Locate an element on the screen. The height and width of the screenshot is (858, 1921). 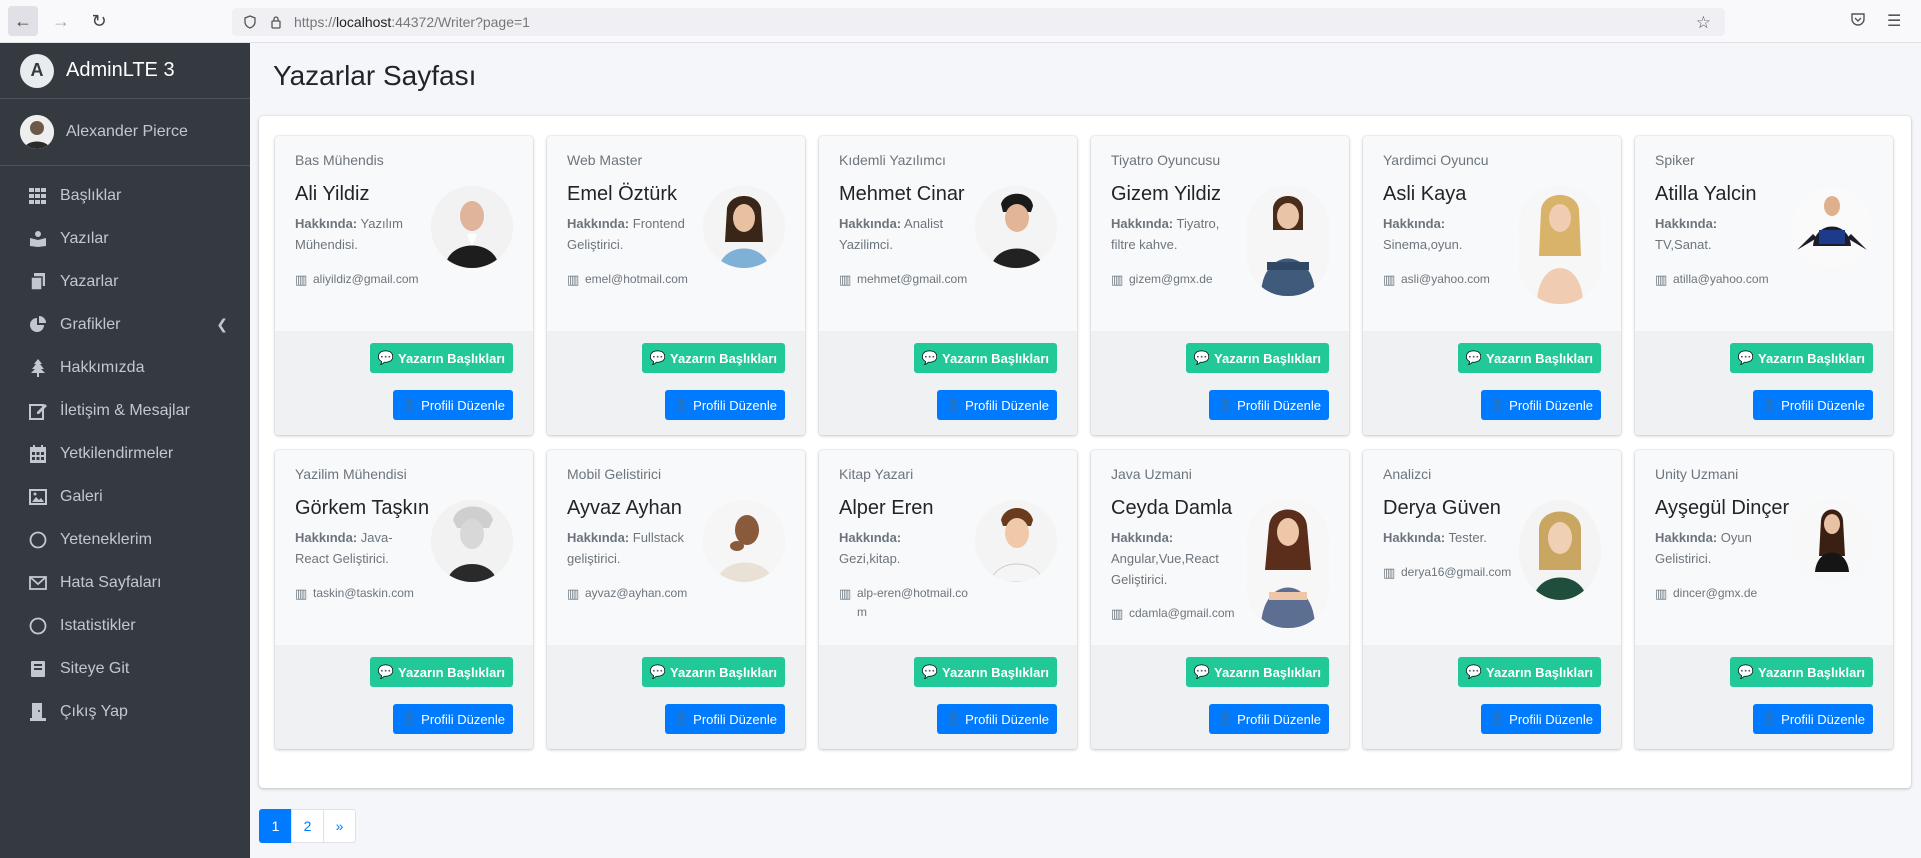
page-title: Yazarlar Sayfası is located at coordinates (375, 75).